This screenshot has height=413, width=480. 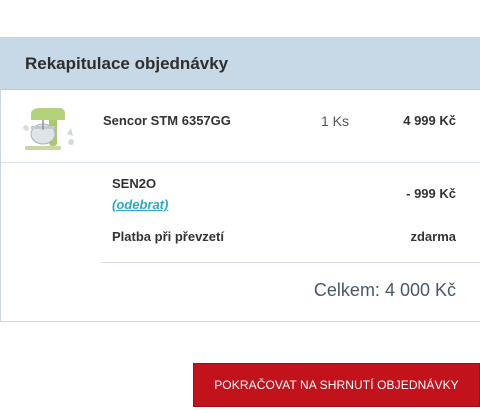 What do you see at coordinates (140, 204) in the screenshot?
I see `coupon-remove-link: (odebrat)` at bounding box center [140, 204].